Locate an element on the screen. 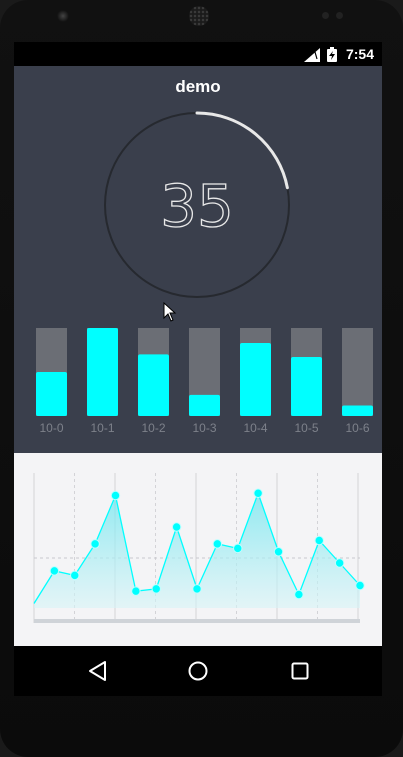  bar-tick-label: 10-1 is located at coordinates (102, 428).